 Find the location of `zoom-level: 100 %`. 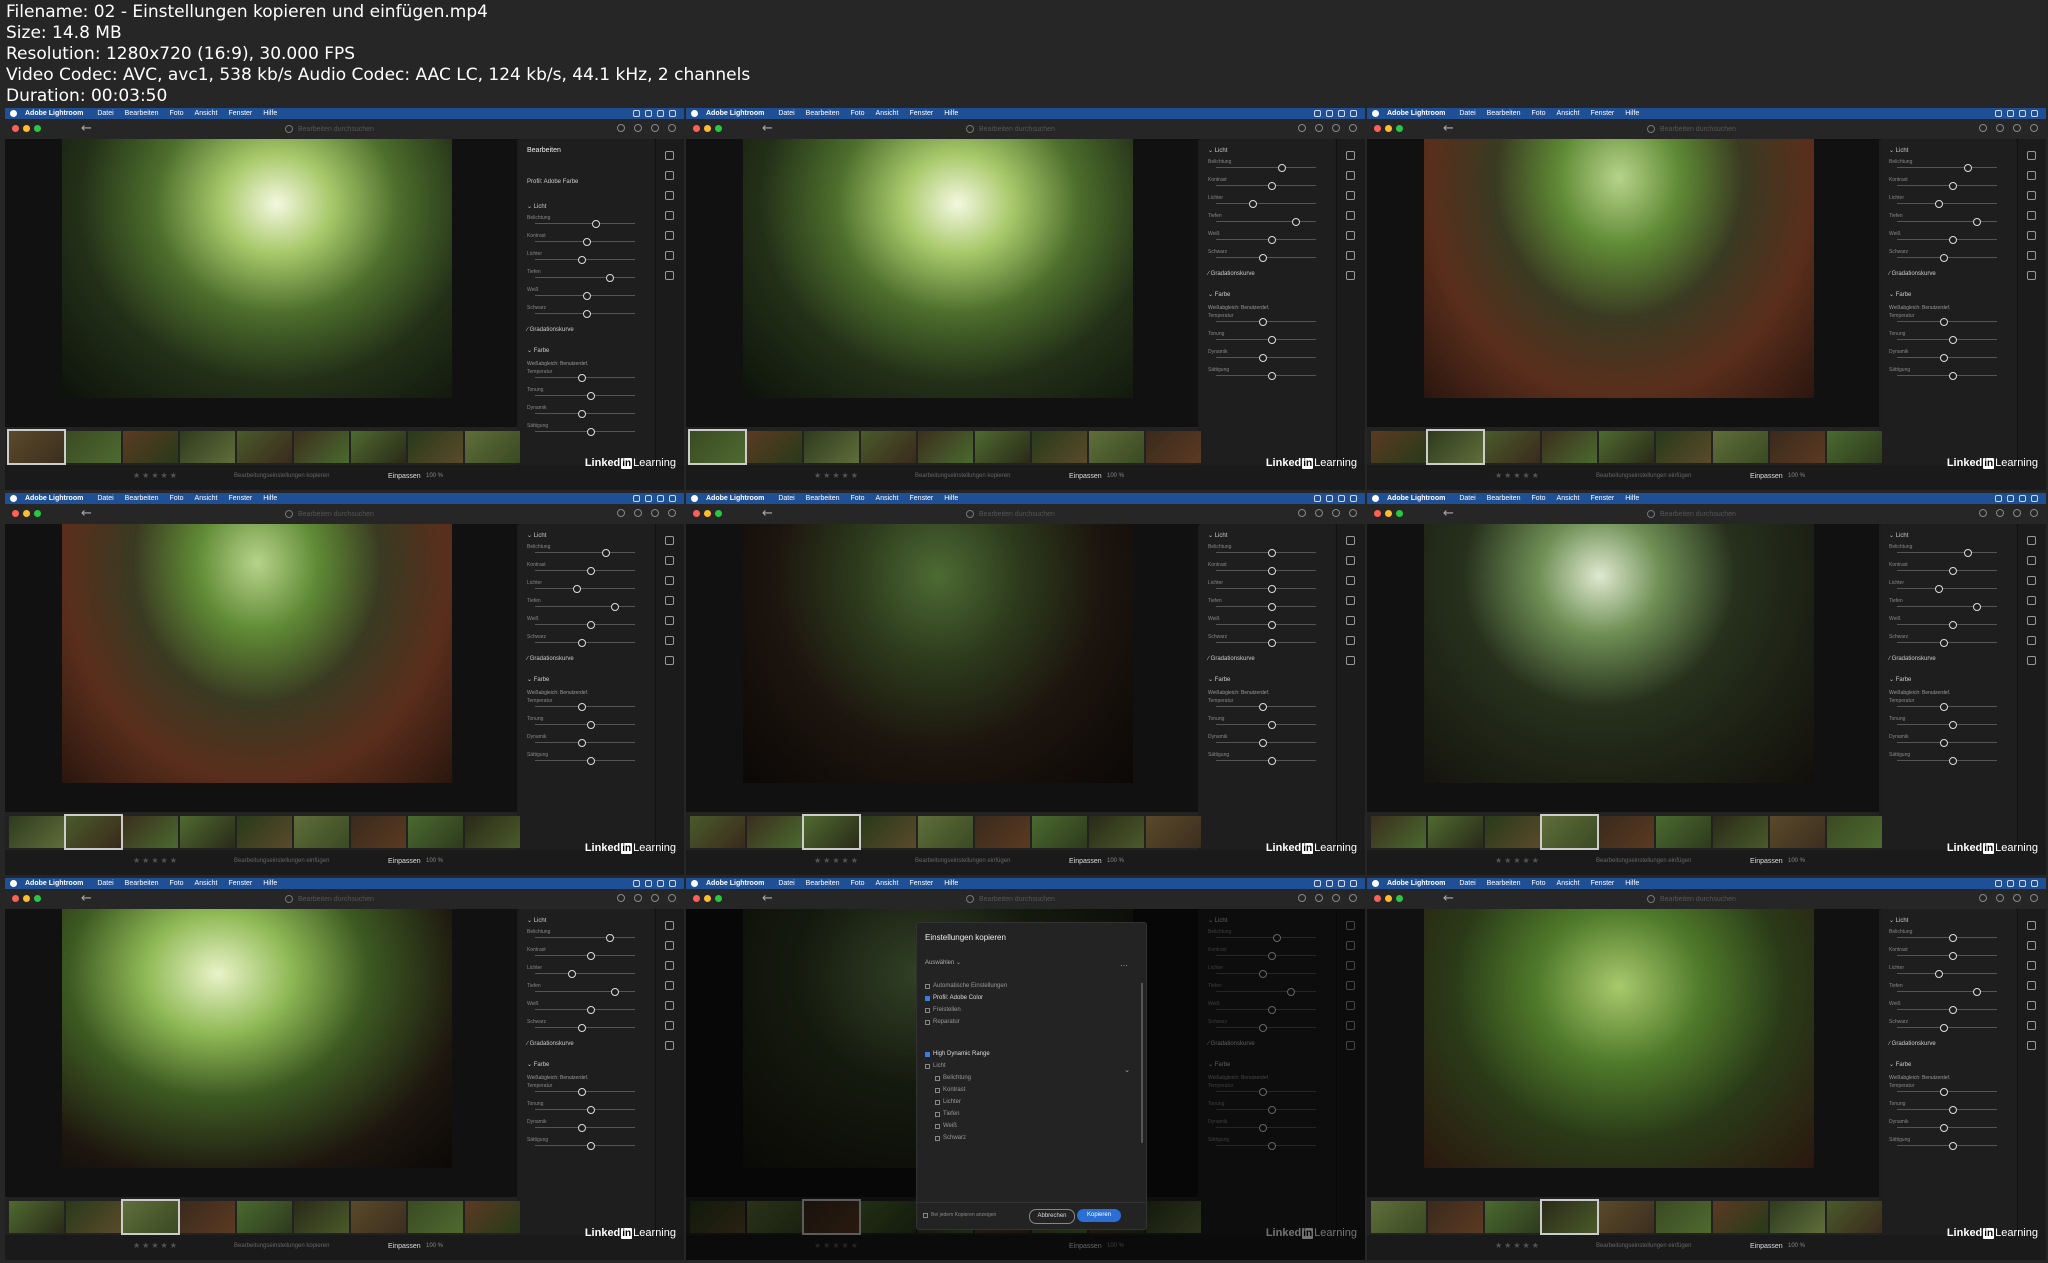

zoom-level: 100 % is located at coordinates (1796, 476).